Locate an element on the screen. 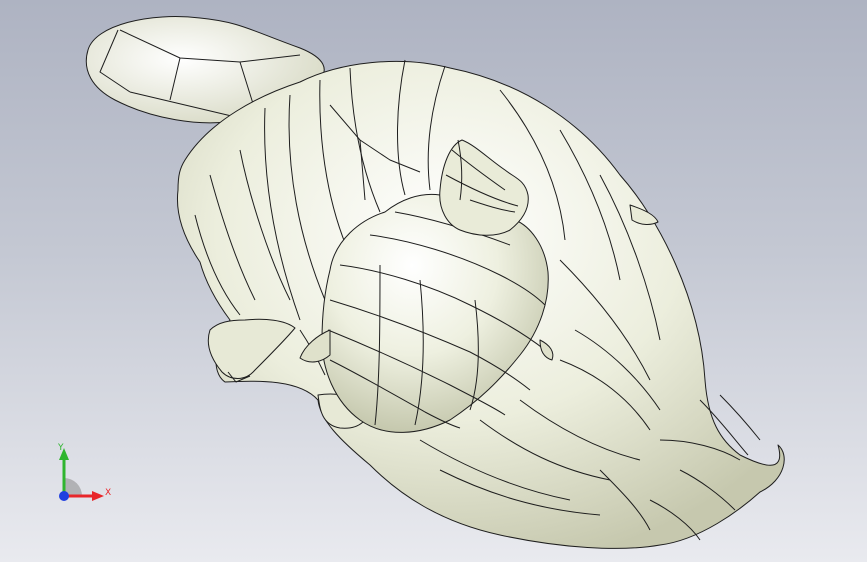 This screenshot has height=562, width=867. x-axis-arrow is located at coordinates (98, 496).